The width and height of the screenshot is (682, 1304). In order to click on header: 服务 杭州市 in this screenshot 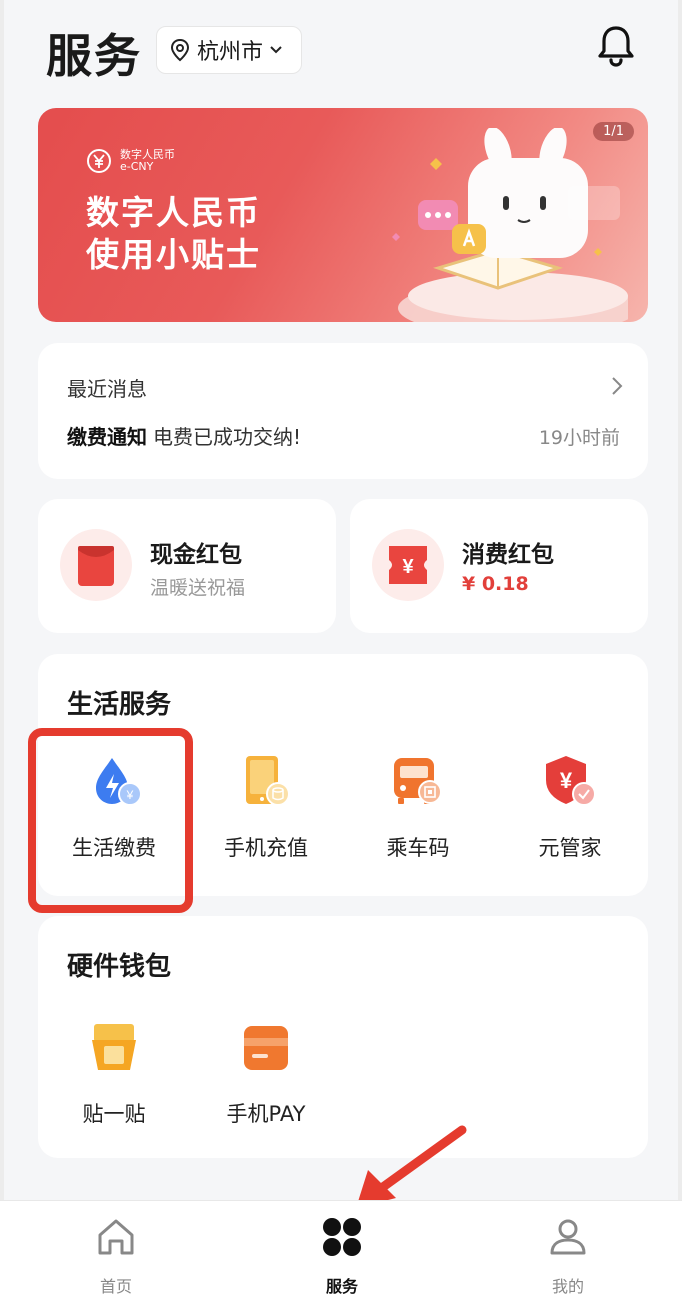, I will do `click(341, 50)`.